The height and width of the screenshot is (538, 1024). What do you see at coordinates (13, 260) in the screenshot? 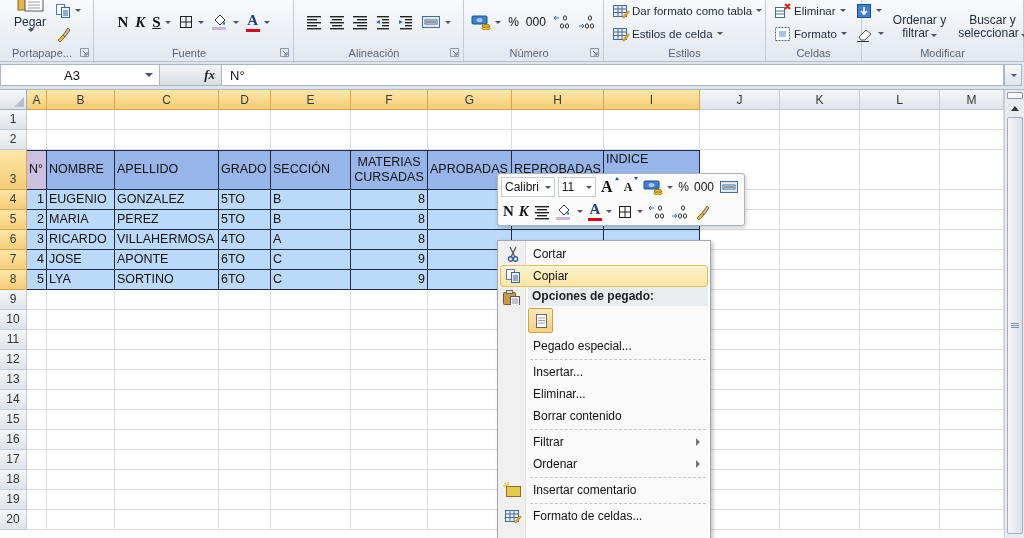
I see `row-header: 7` at bounding box center [13, 260].